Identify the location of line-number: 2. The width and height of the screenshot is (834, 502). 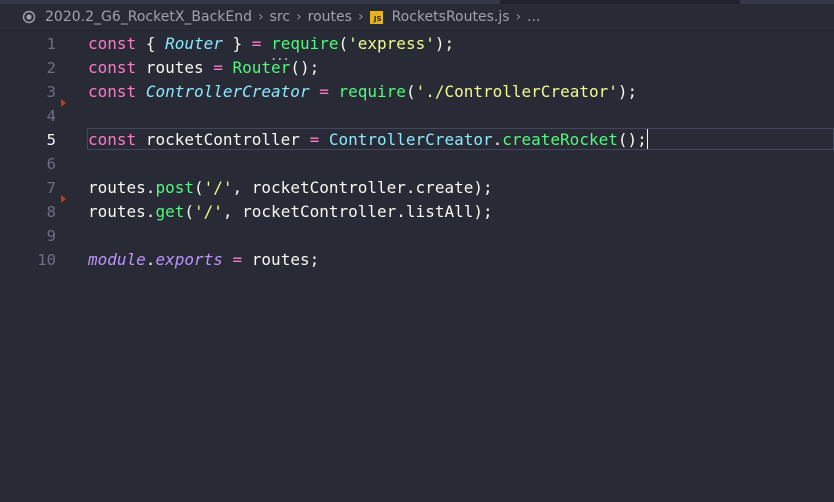
(51, 68).